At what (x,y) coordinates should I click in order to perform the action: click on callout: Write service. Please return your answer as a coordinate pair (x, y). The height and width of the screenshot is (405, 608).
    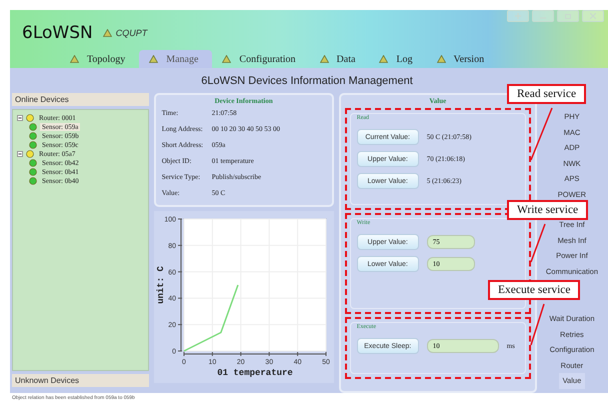
    Looking at the image, I should click on (547, 210).